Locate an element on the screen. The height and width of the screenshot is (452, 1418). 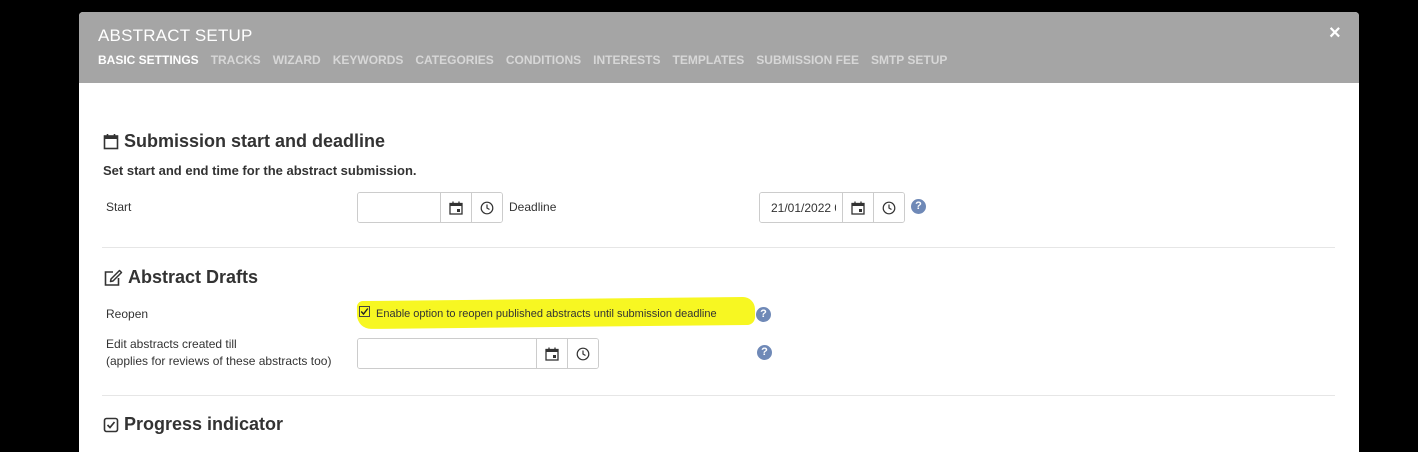
deadline-input-group is located at coordinates (832, 207).